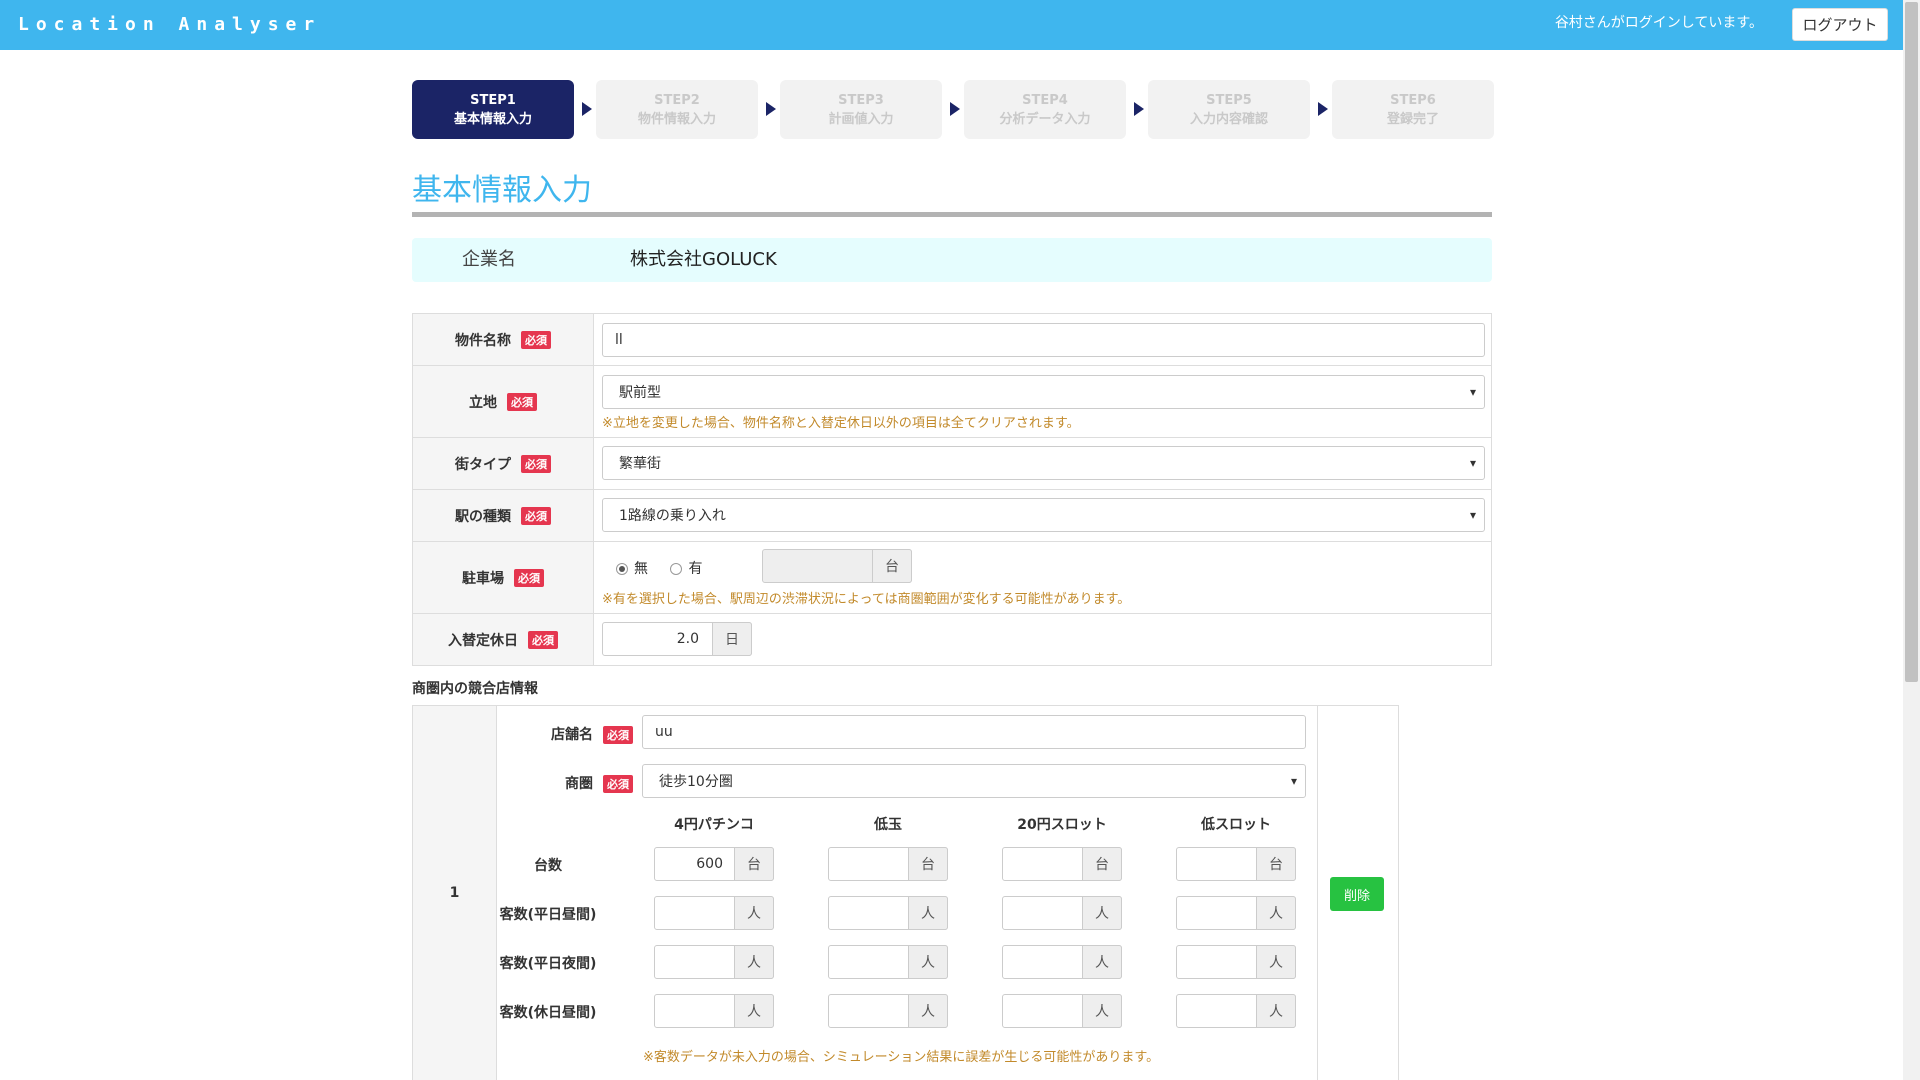 The width and height of the screenshot is (1920, 1080). I want to click on step-6: STEP6 登録完了, so click(1413, 109).